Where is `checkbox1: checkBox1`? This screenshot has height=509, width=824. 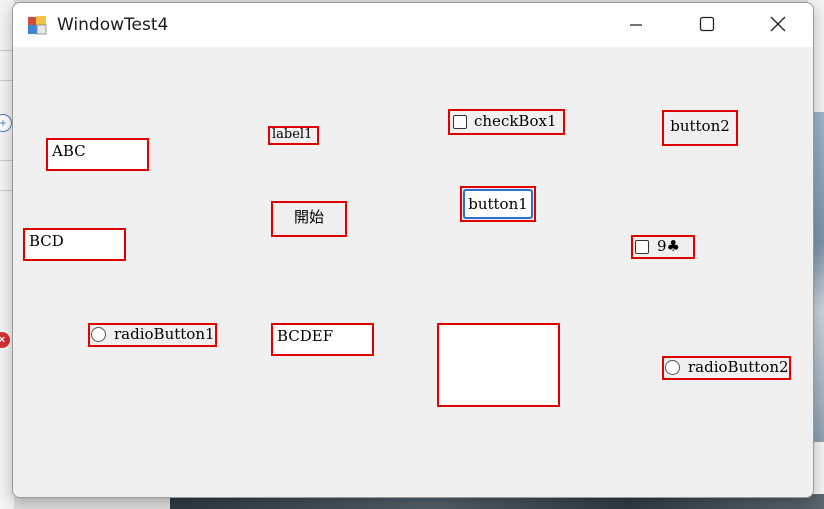
checkbox1: checkBox1 is located at coordinates (506, 122).